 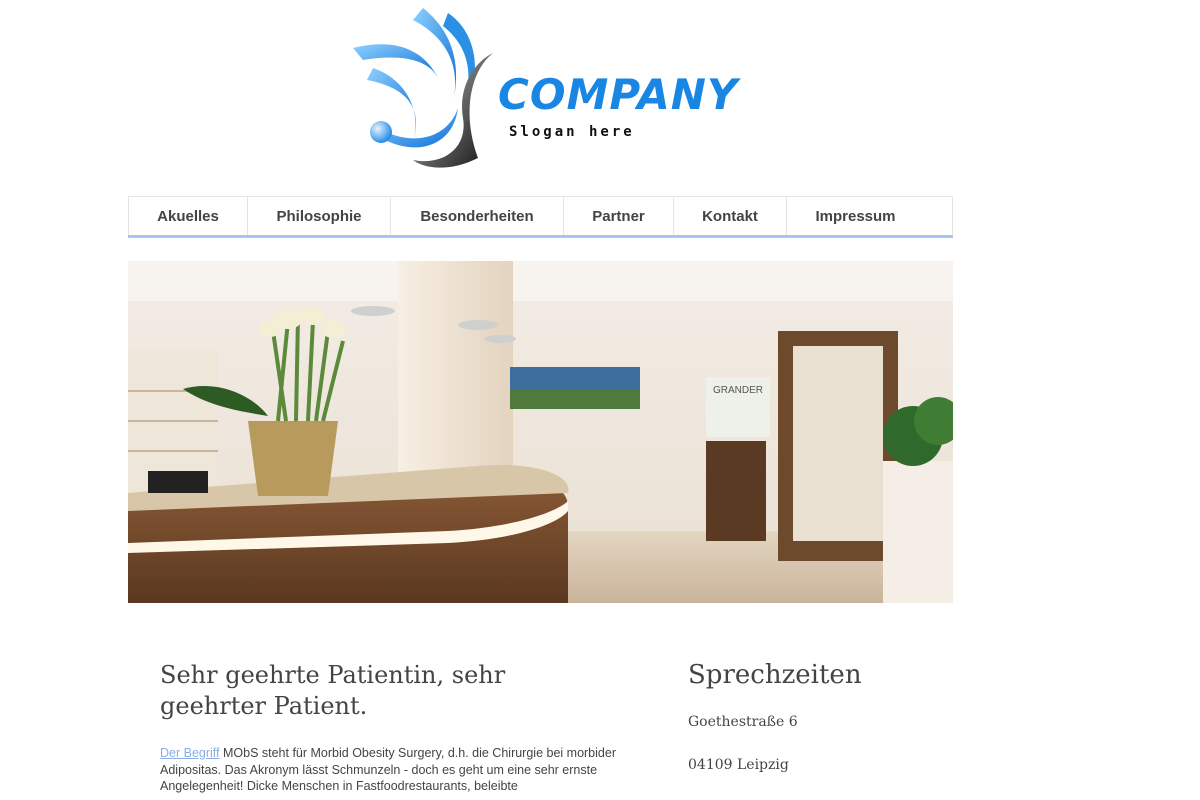 I want to click on nav-item-besonderheiten: Besonderheiten, so click(x=477, y=216).